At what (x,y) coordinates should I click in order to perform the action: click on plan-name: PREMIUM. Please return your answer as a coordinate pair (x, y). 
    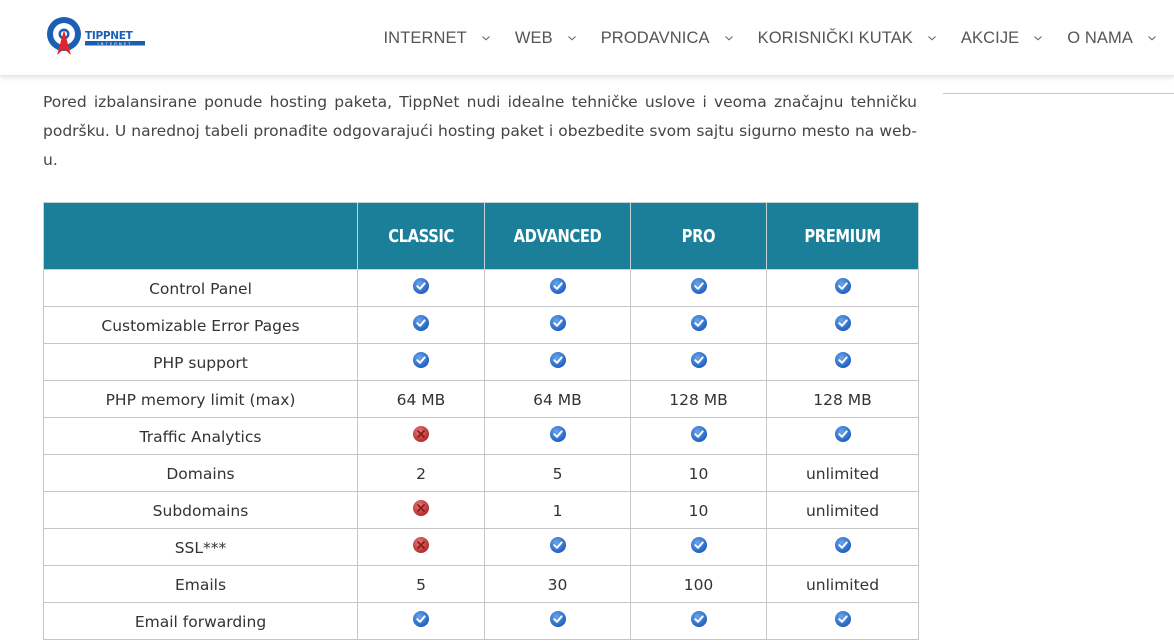
    Looking at the image, I should click on (842, 236).